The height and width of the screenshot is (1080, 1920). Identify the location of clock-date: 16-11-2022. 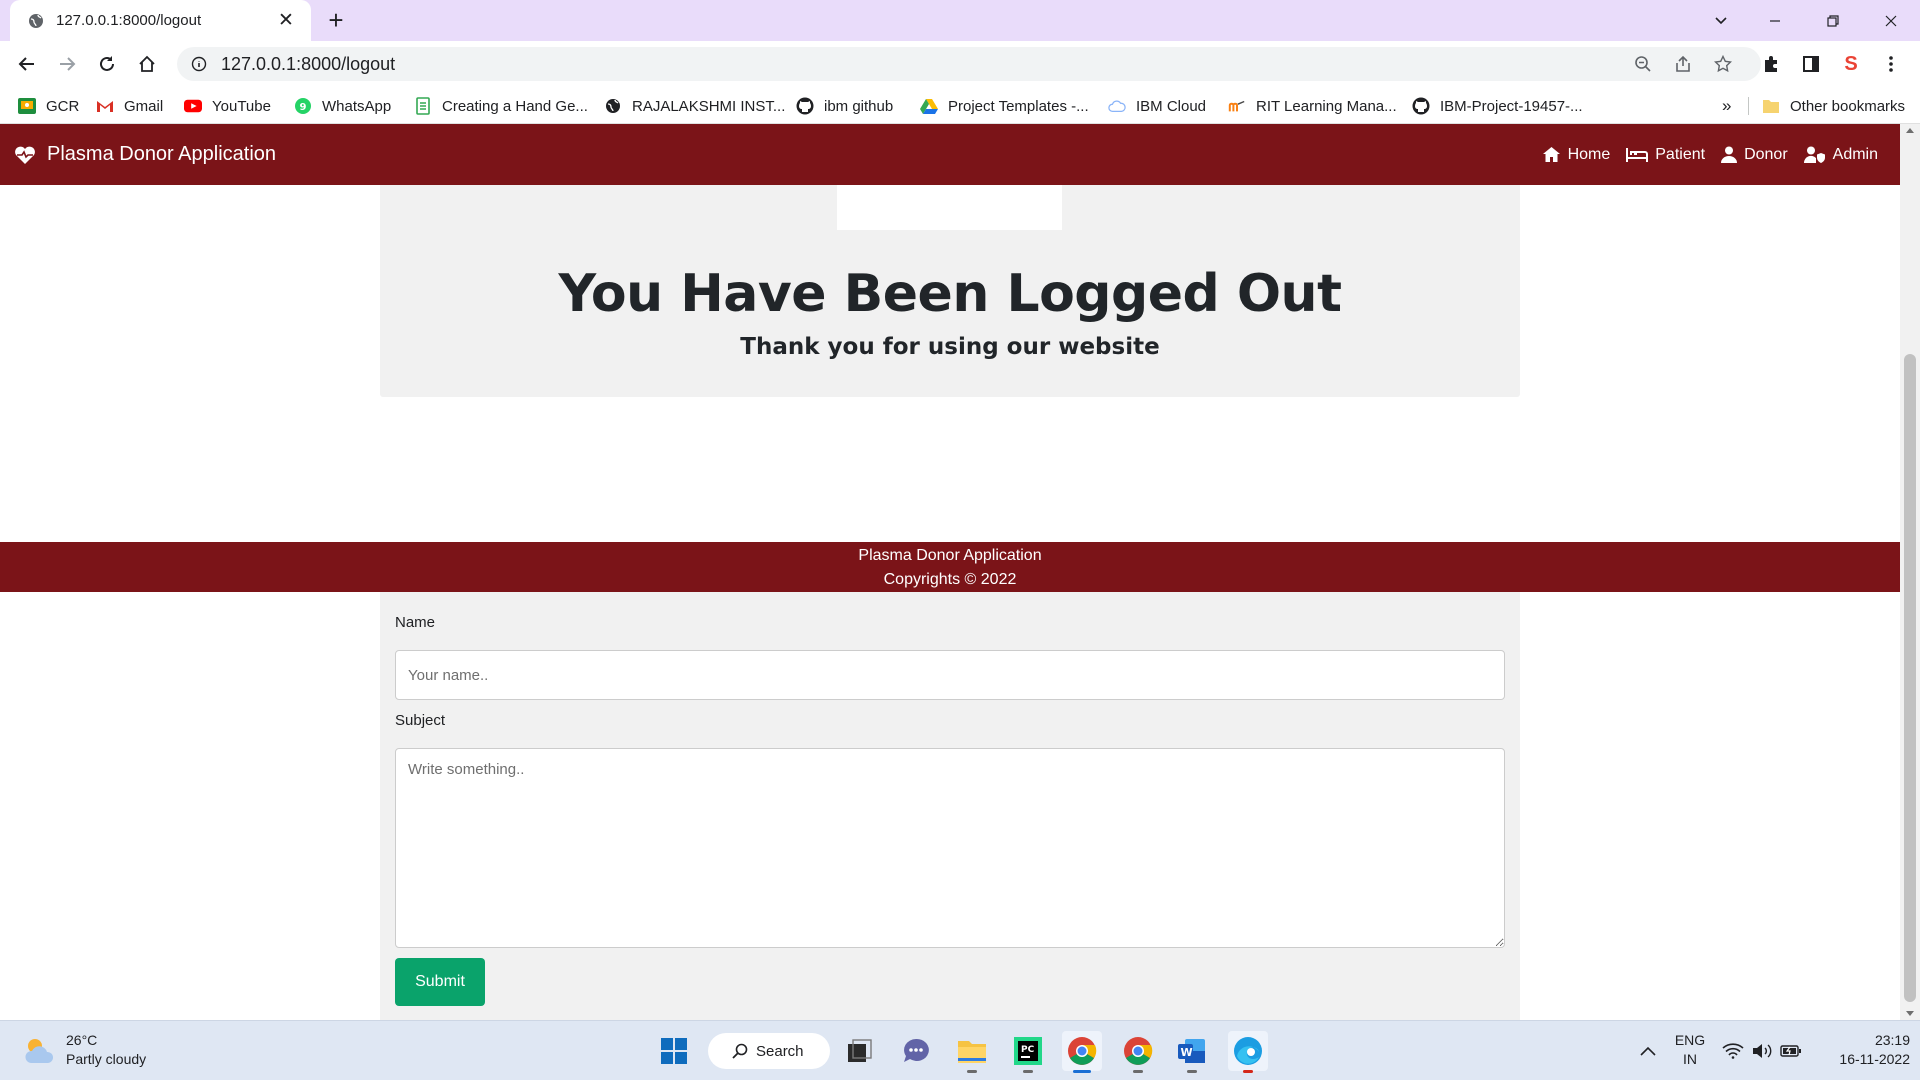
(1874, 1059).